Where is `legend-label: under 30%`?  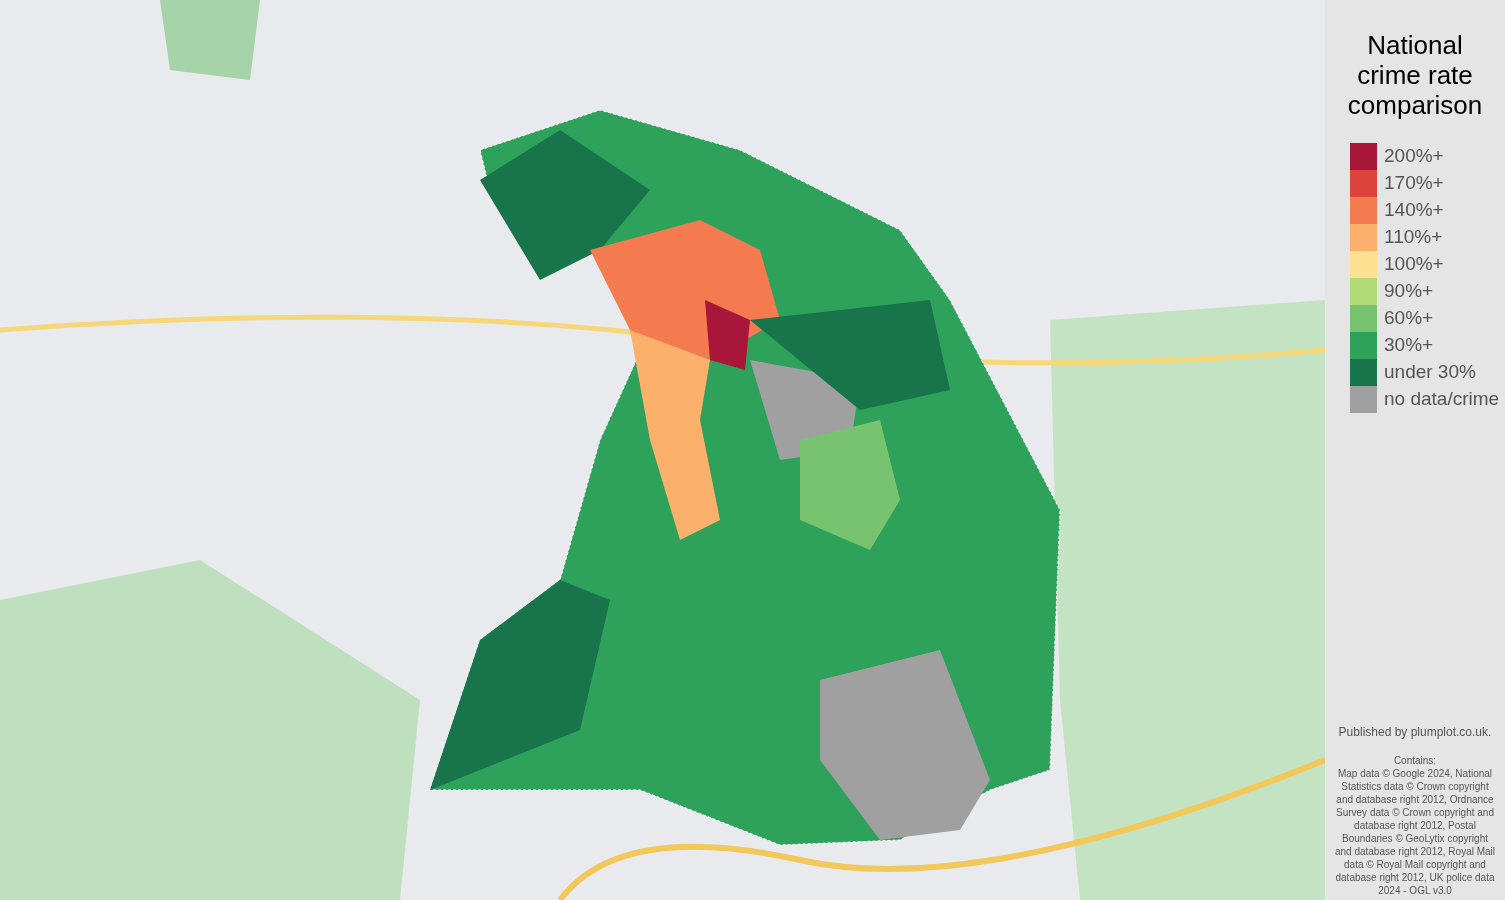 legend-label: under 30% is located at coordinates (1430, 372).